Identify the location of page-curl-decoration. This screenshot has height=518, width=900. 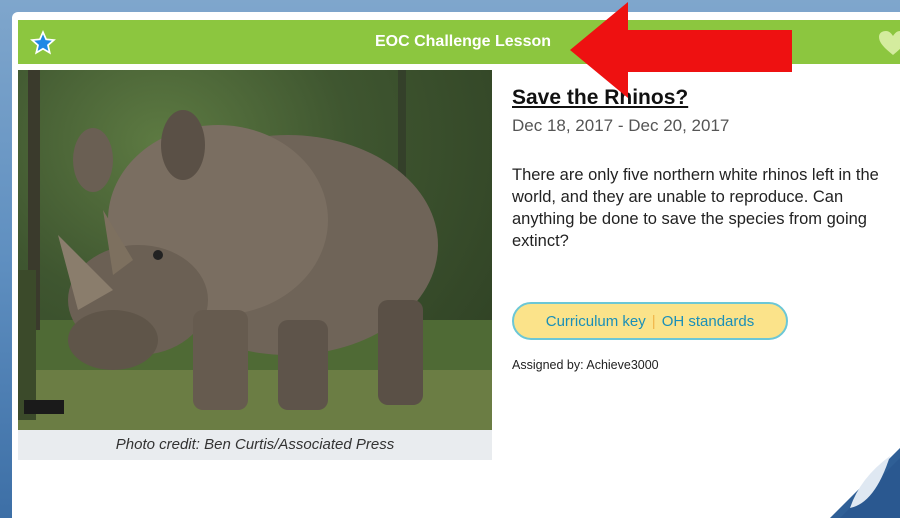
(865, 483).